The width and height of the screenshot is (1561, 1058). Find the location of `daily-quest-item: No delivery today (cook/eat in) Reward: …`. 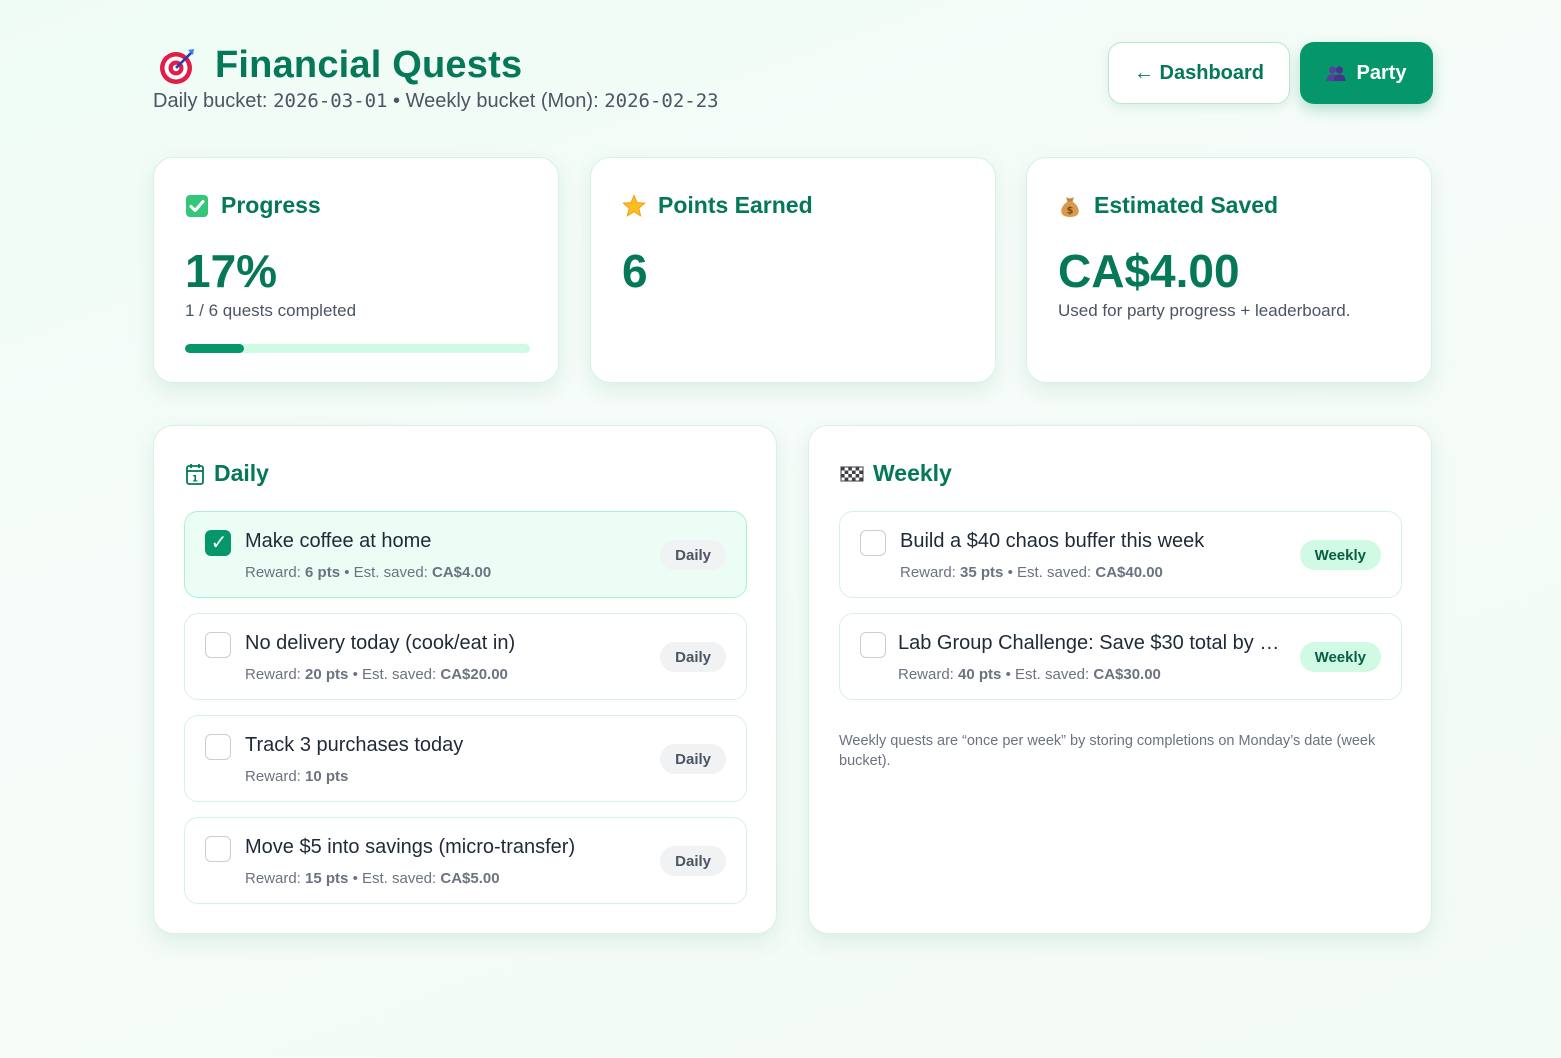

daily-quest-item: No delivery today (cook/eat in) Reward: … is located at coordinates (465, 656).